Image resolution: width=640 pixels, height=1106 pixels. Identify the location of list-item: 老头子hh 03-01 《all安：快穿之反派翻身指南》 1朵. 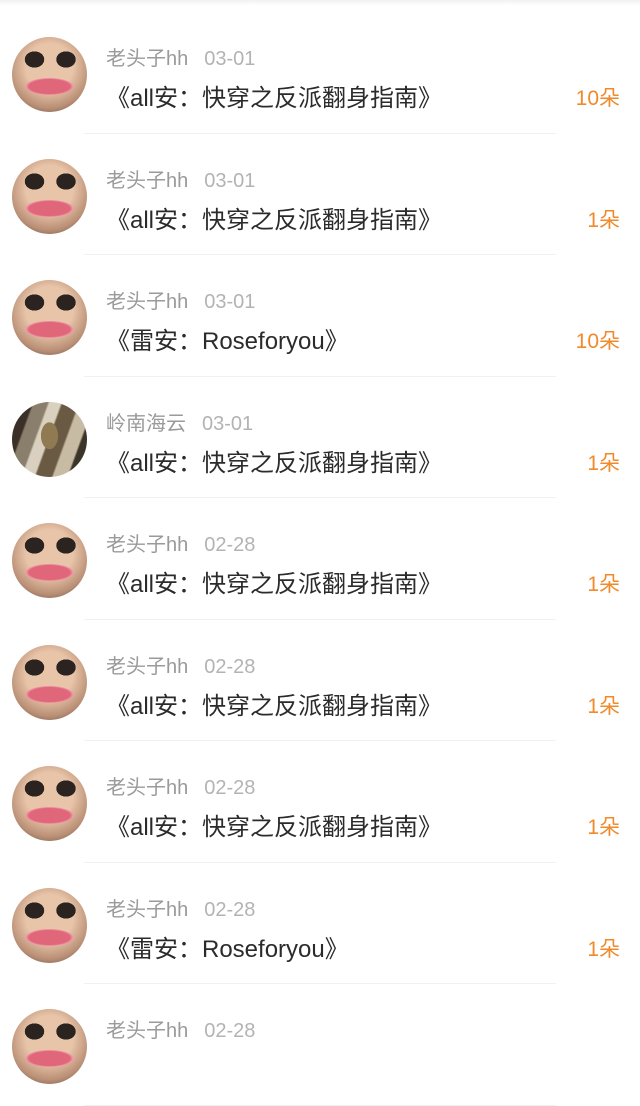
(320, 195).